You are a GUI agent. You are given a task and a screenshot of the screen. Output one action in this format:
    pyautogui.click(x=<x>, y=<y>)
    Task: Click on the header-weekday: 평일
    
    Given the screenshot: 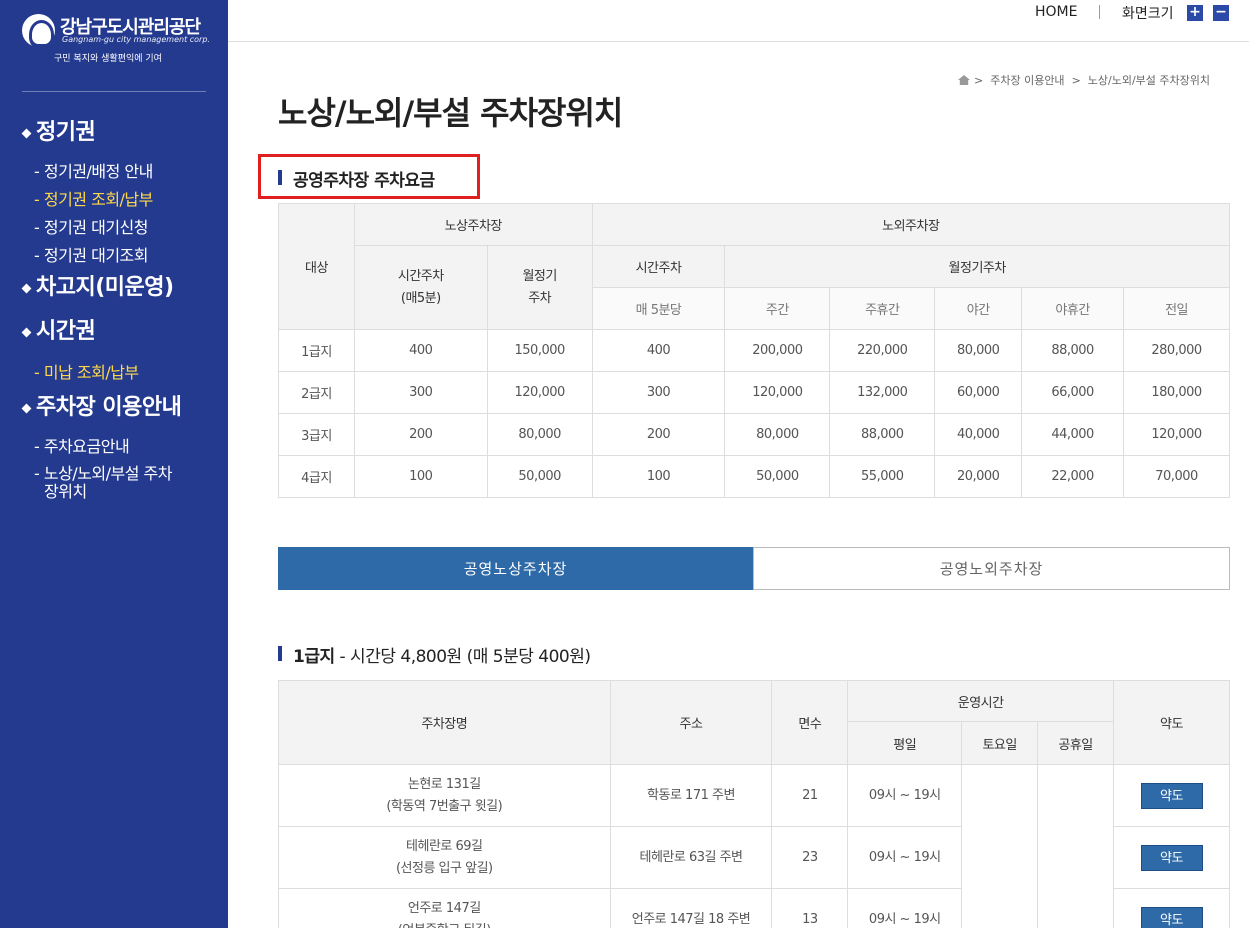 What is the action you would take?
    pyautogui.click(x=905, y=743)
    